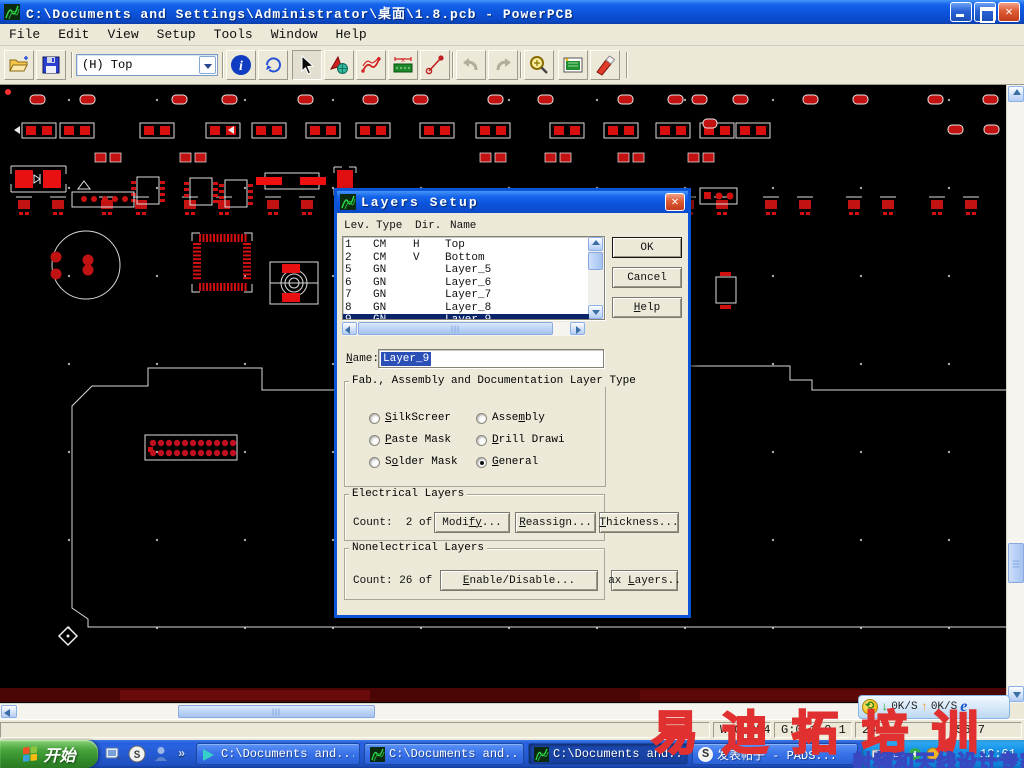  Describe the element at coordinates (403, 65) in the screenshot. I see `dimension-tool-button: x` at that location.